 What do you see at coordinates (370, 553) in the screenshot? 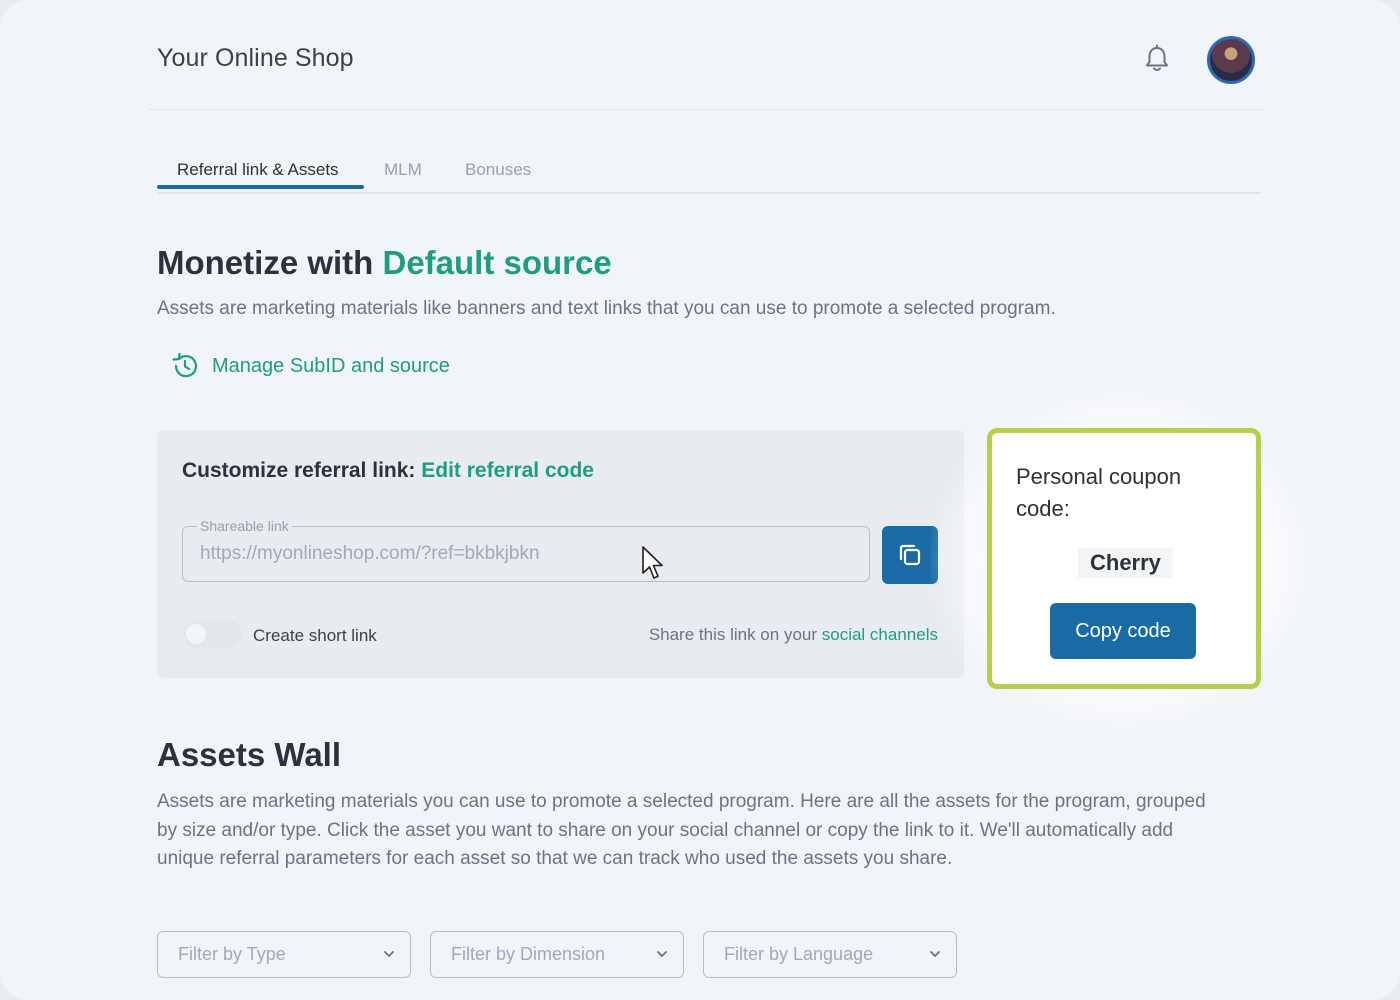
I see `shareable-link-value: https://myonlineshop.com/?ref=bkbkjbkn` at bounding box center [370, 553].